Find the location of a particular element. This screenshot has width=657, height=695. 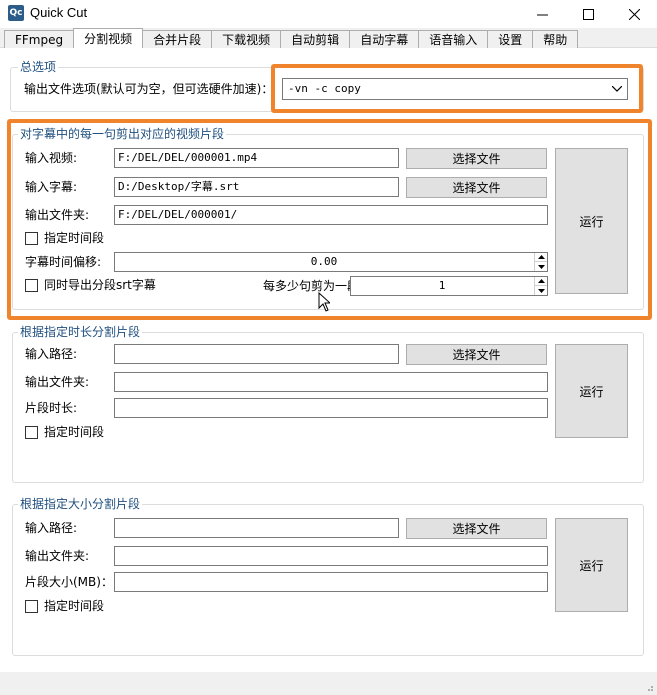

maximize-button is located at coordinates (588, 14).